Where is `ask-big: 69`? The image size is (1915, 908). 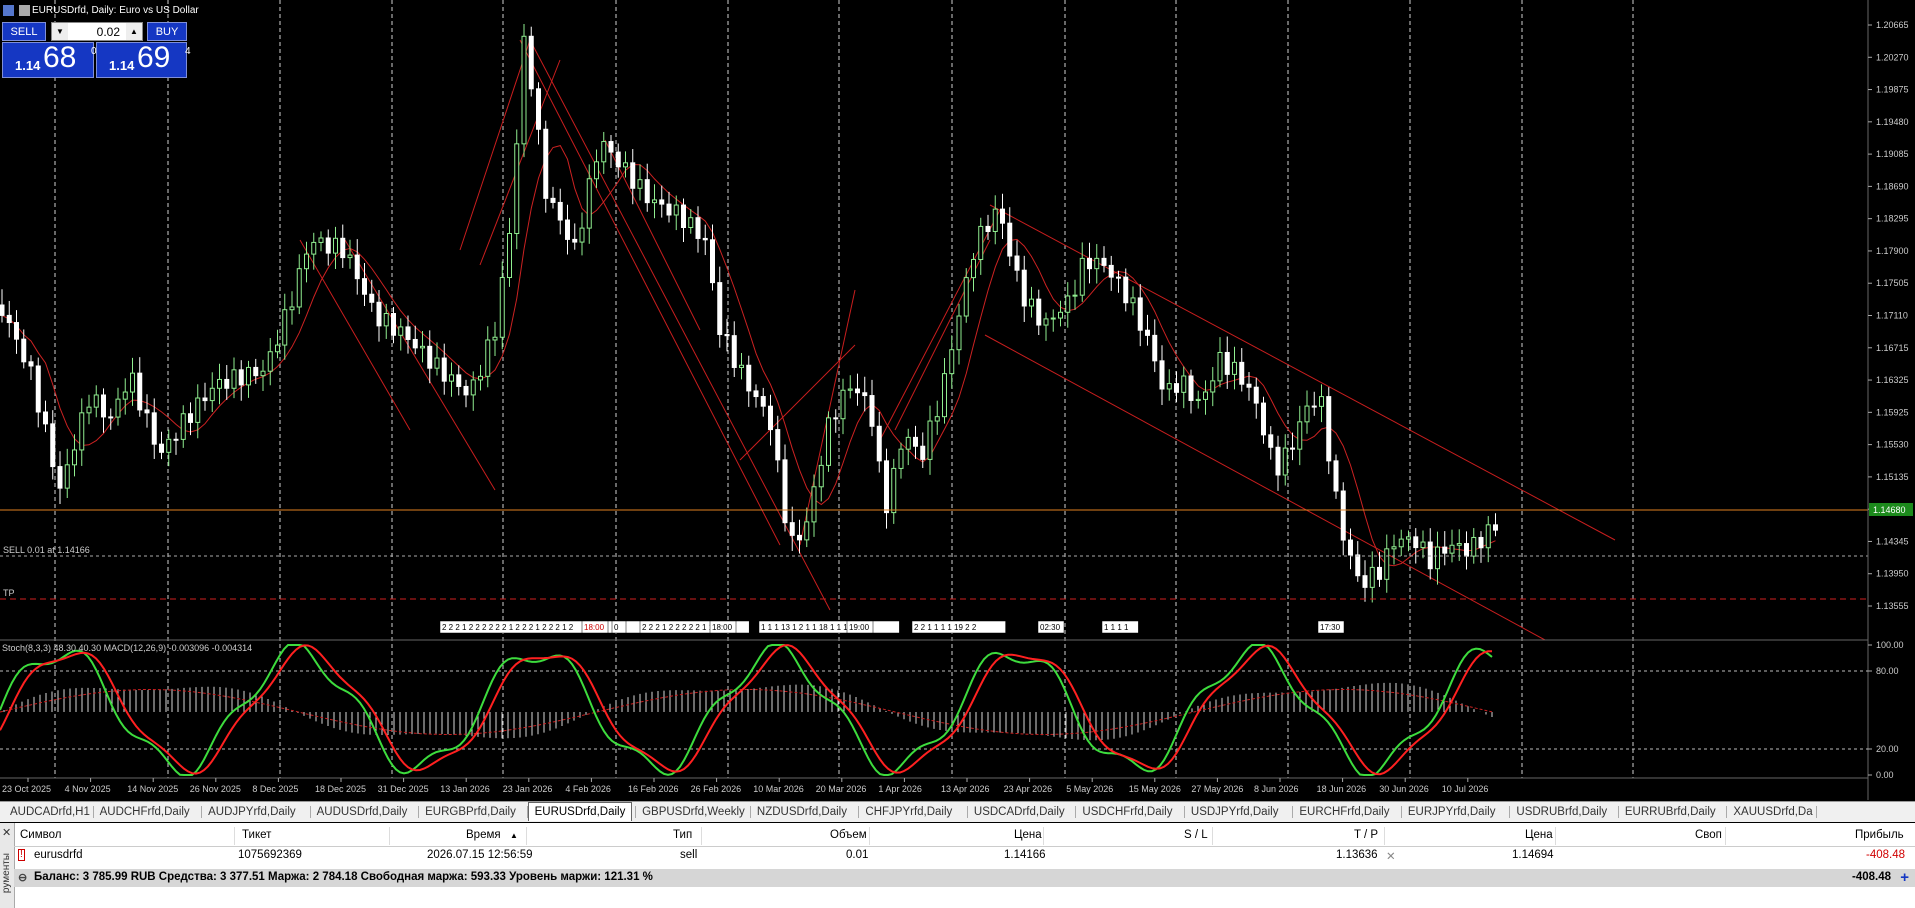
ask-big: 69 is located at coordinates (154, 57).